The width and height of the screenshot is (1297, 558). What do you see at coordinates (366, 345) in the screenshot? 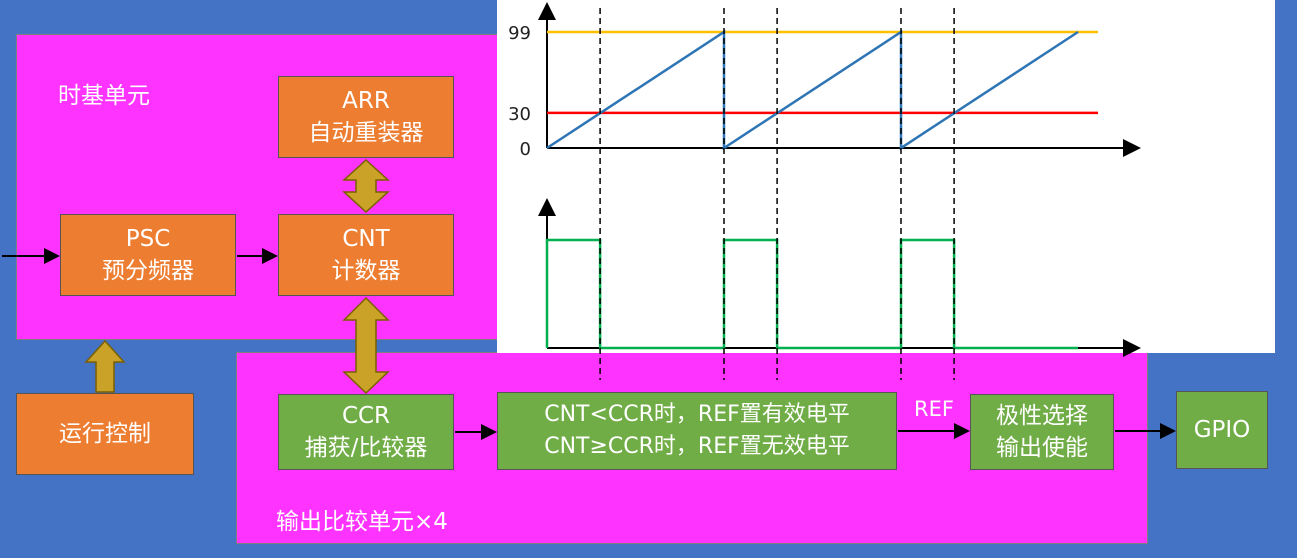
I see `cnt-ccr-double-arrow` at bounding box center [366, 345].